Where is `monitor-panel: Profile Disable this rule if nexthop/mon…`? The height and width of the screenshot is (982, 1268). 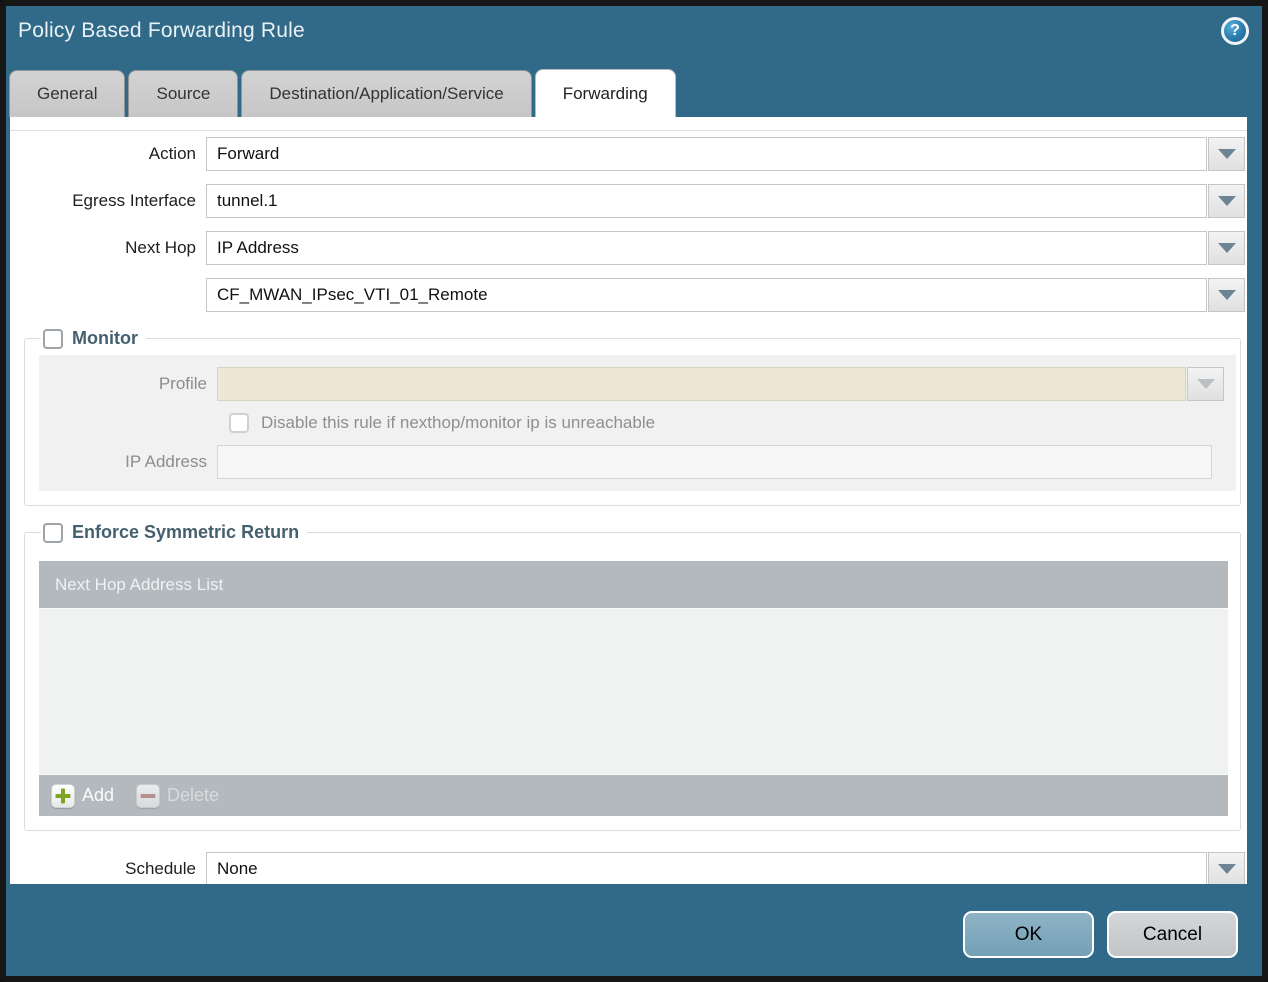
monitor-panel: Profile Disable this rule if nexthop/mon… is located at coordinates (637, 423).